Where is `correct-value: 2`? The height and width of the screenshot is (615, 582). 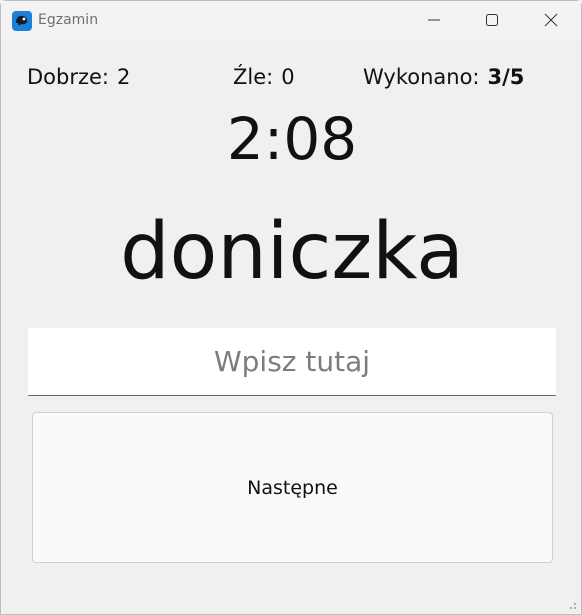
correct-value: 2 is located at coordinates (124, 77).